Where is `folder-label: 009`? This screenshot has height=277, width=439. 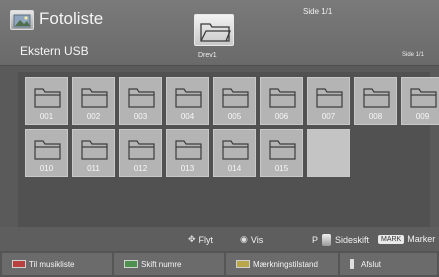
folder-label: 009 is located at coordinates (422, 116).